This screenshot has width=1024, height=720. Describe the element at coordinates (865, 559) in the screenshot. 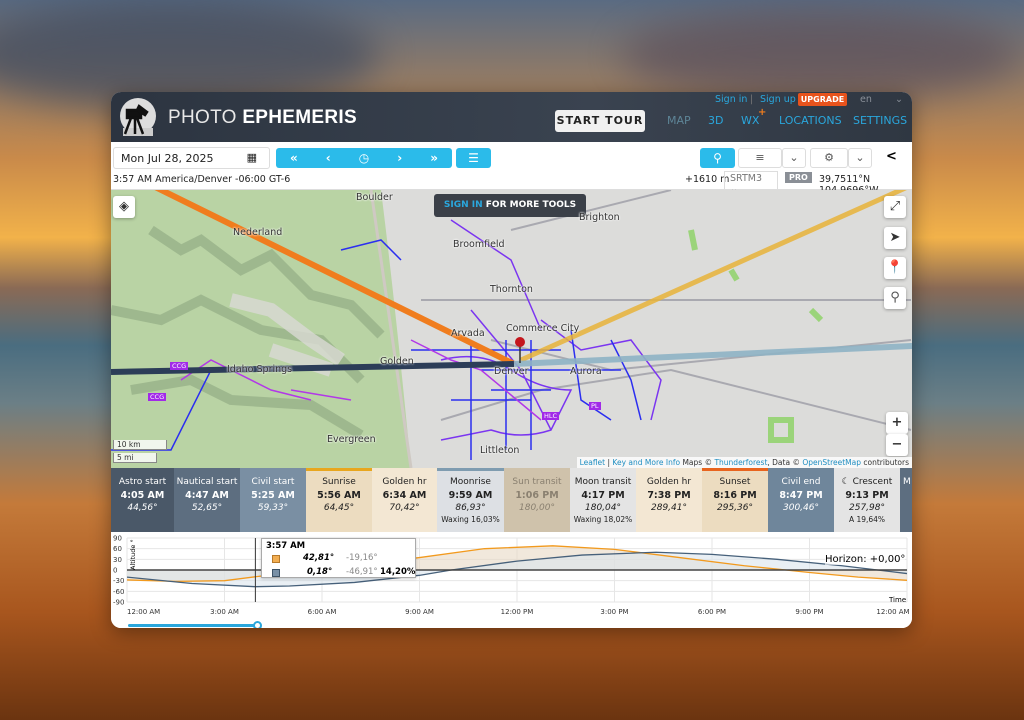

I see `horizon-label: Horizon: +0,00°` at that location.